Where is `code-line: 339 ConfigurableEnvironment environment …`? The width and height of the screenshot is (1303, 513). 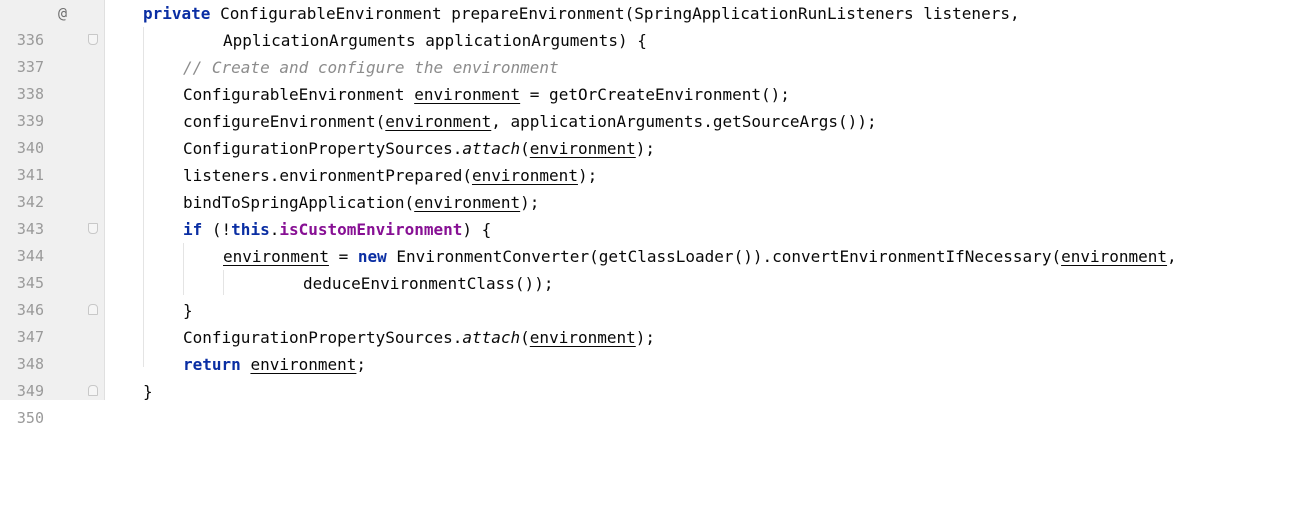
code-line: 339 ConfigurableEnvironment environment … is located at coordinates (651, 105).